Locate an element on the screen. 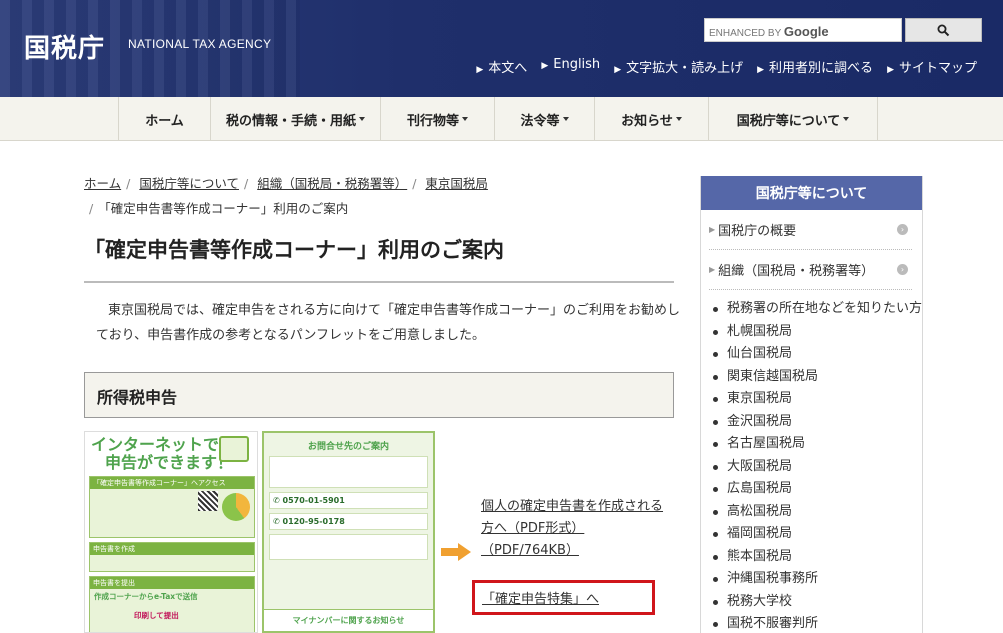 The image size is (1003, 633). search-branding-prefix: ENHANCED BY is located at coordinates (745, 33).